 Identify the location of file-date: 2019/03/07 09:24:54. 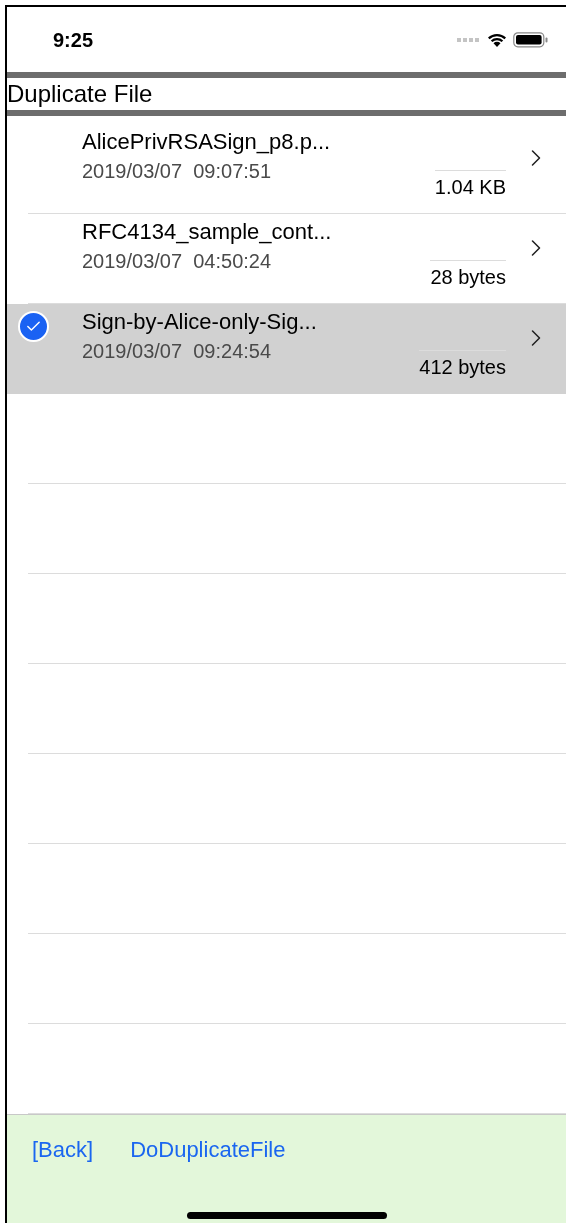
(177, 351).